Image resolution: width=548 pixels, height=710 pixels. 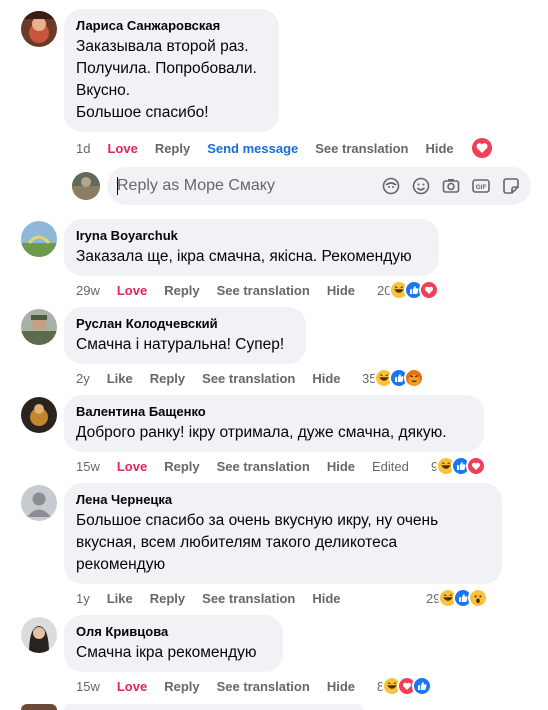 I want to click on wow-reaction-icon, so click(x=478, y=598).